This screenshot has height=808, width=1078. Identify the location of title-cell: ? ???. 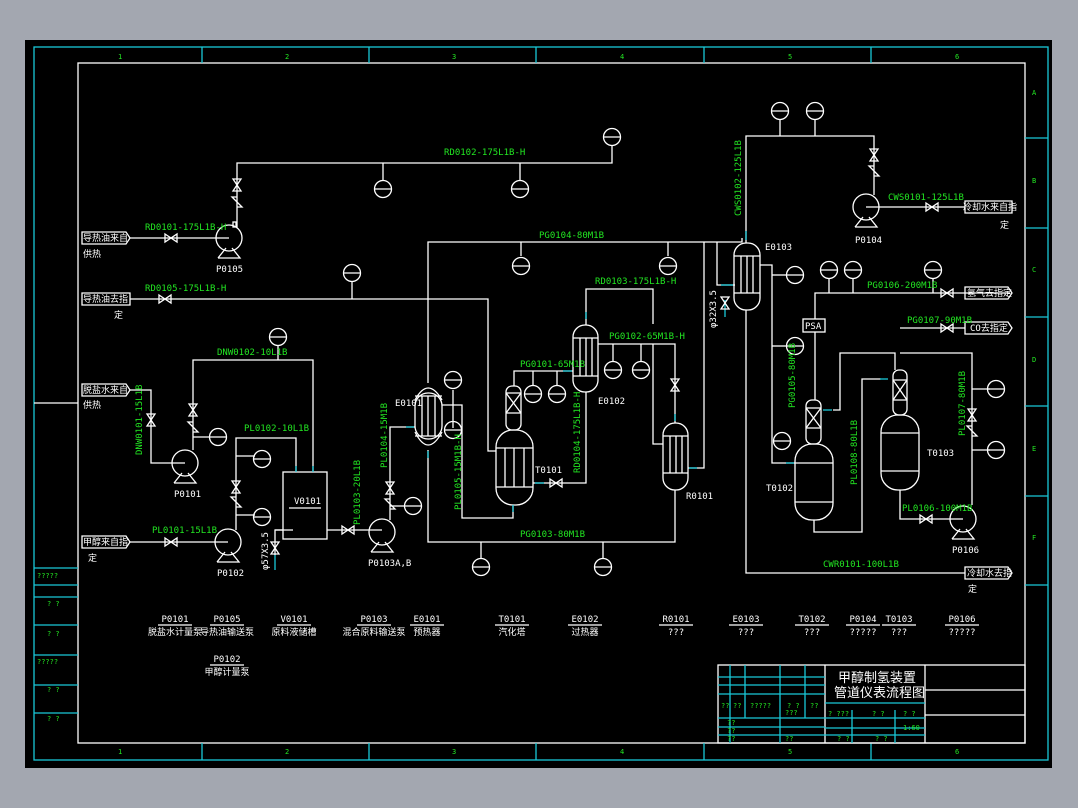
(838, 714).